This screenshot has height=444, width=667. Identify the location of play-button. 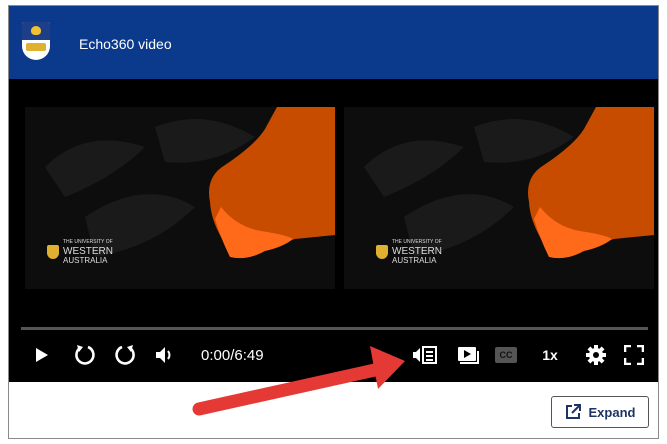
(42, 355).